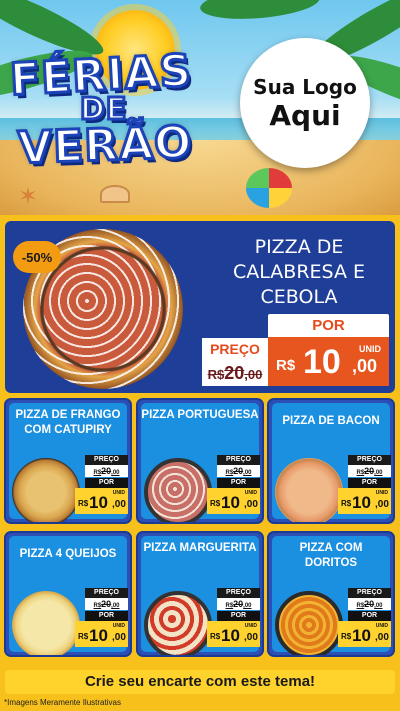 Image resolution: width=400 pixels, height=711 pixels. What do you see at coordinates (299, 272) in the screenshot?
I see `featured-product-name: PIZZA DE CALABRESA E CEBOLA` at bounding box center [299, 272].